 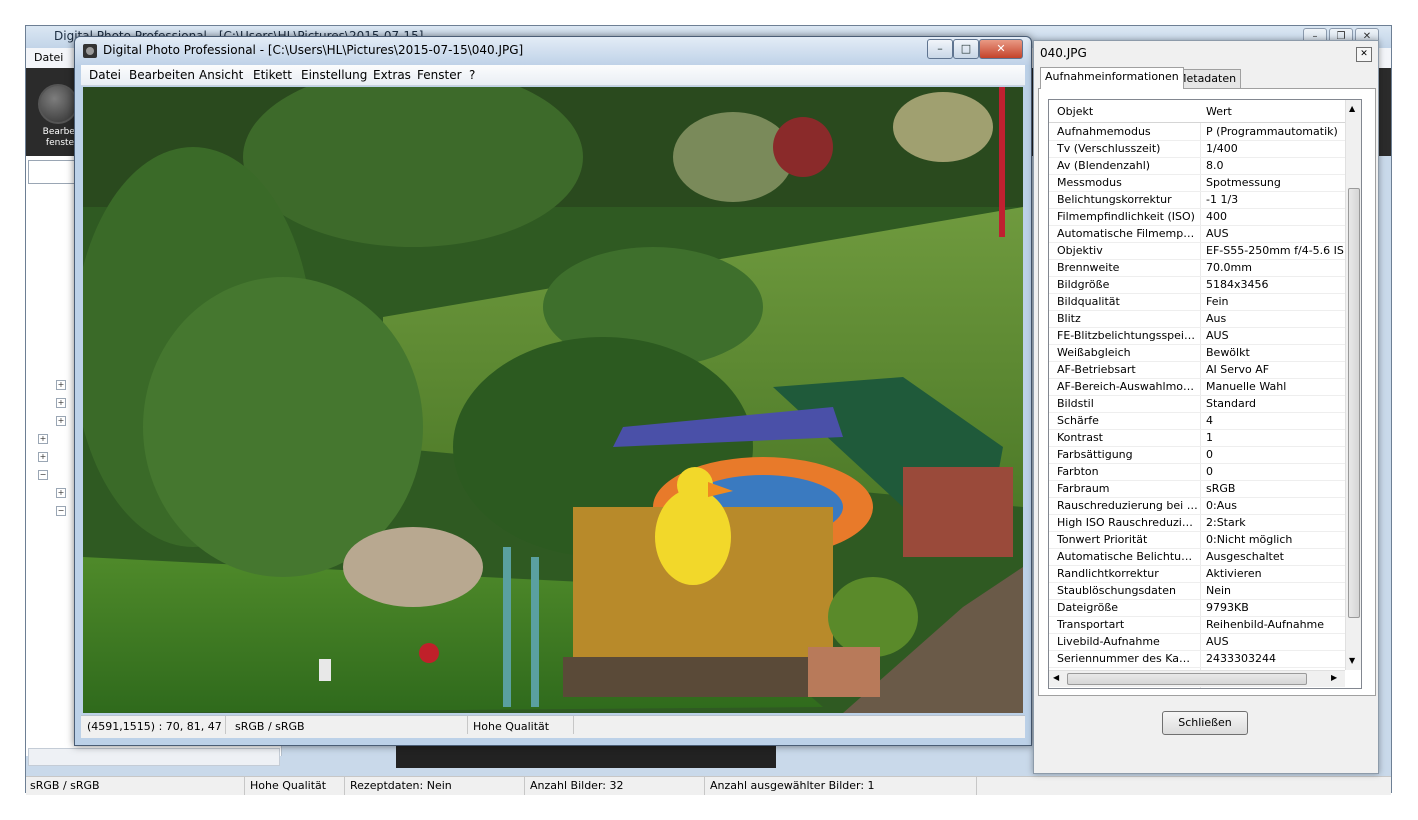 I want to click on table-row: Bildgröße 5184x3456, so click(x=1197, y=285).